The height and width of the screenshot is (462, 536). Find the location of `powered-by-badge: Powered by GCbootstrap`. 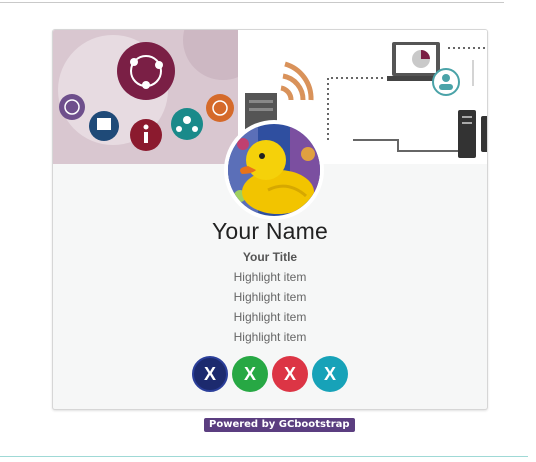

powered-by-badge: Powered by GCbootstrap is located at coordinates (279, 425).